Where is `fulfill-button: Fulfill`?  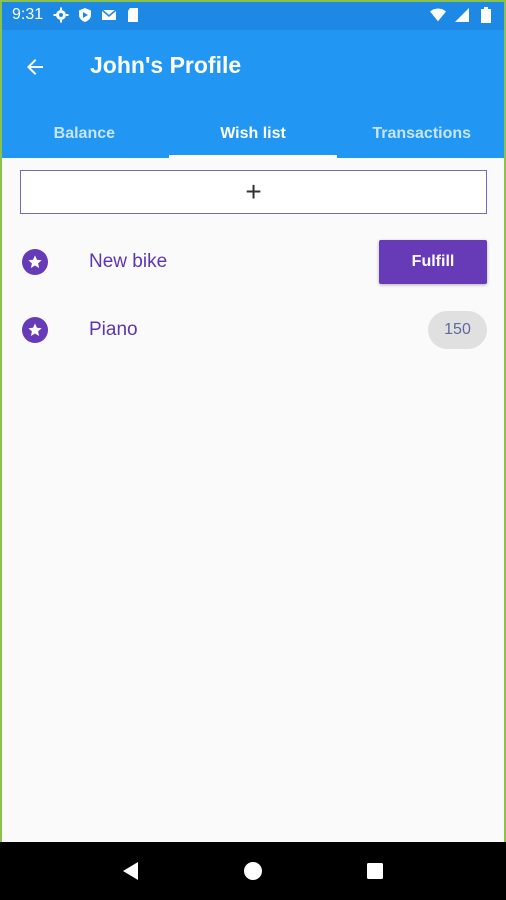
fulfill-button: Fulfill is located at coordinates (433, 262).